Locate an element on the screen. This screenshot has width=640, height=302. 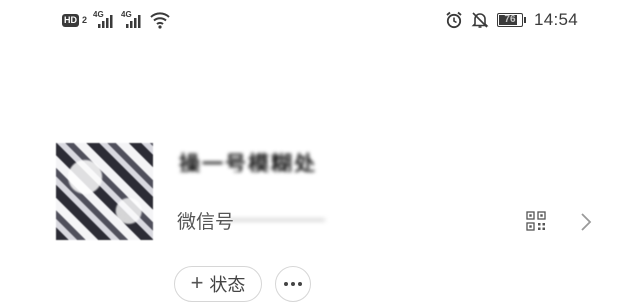
profile-nickname: 操一号模糊处 is located at coordinates (274, 160).